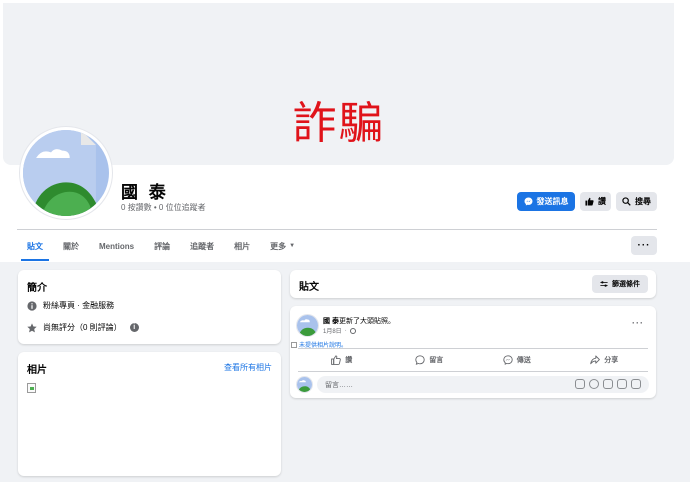 Image resolution: width=690 pixels, height=482 pixels. Describe the element at coordinates (352, 330) in the screenshot. I see `globe-icon` at that location.